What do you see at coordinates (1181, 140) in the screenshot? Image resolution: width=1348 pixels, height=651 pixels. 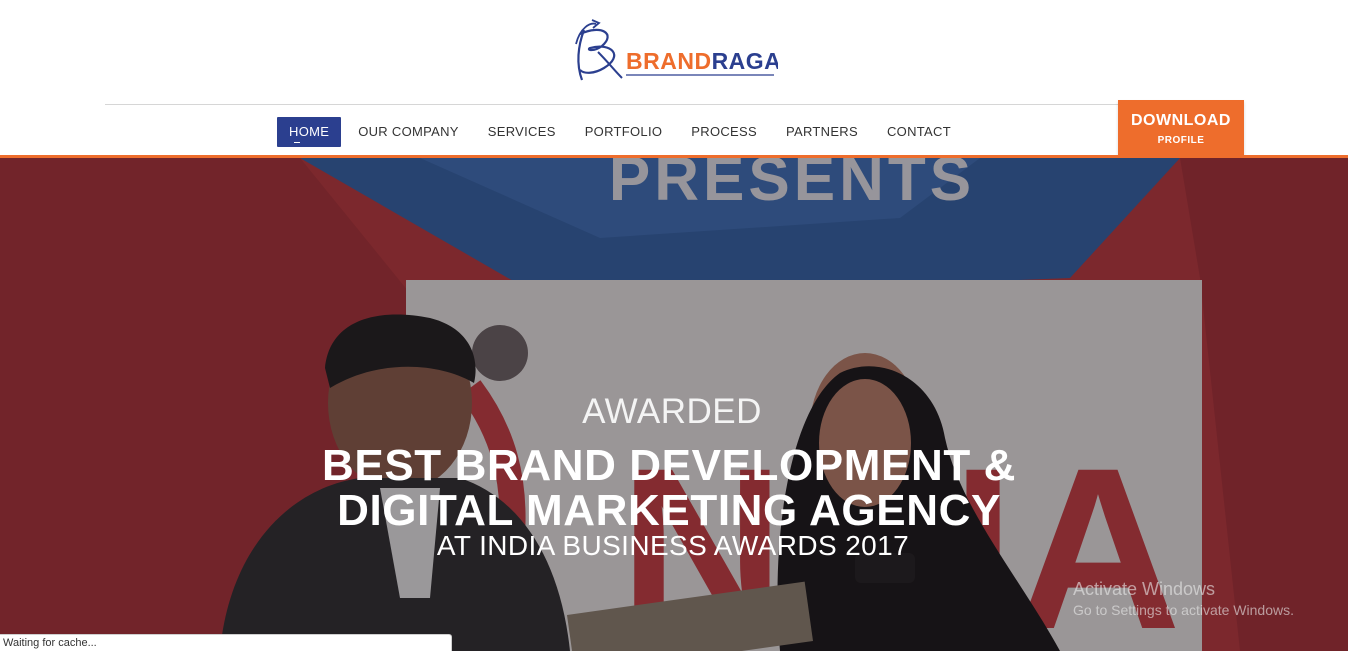 I see `download-button-sublabel: PROFILE` at bounding box center [1181, 140].